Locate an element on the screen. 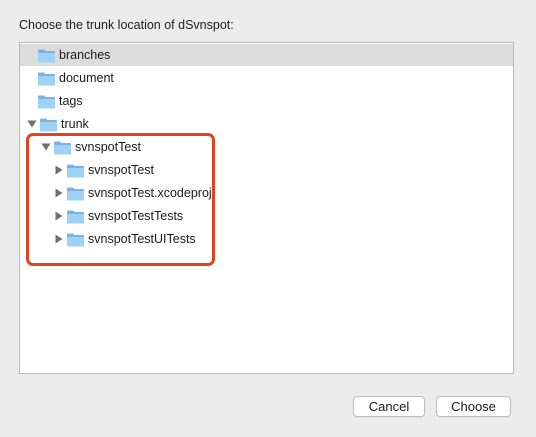 The image size is (536, 437). tree-item-label: svnspotTestTests is located at coordinates (136, 216).